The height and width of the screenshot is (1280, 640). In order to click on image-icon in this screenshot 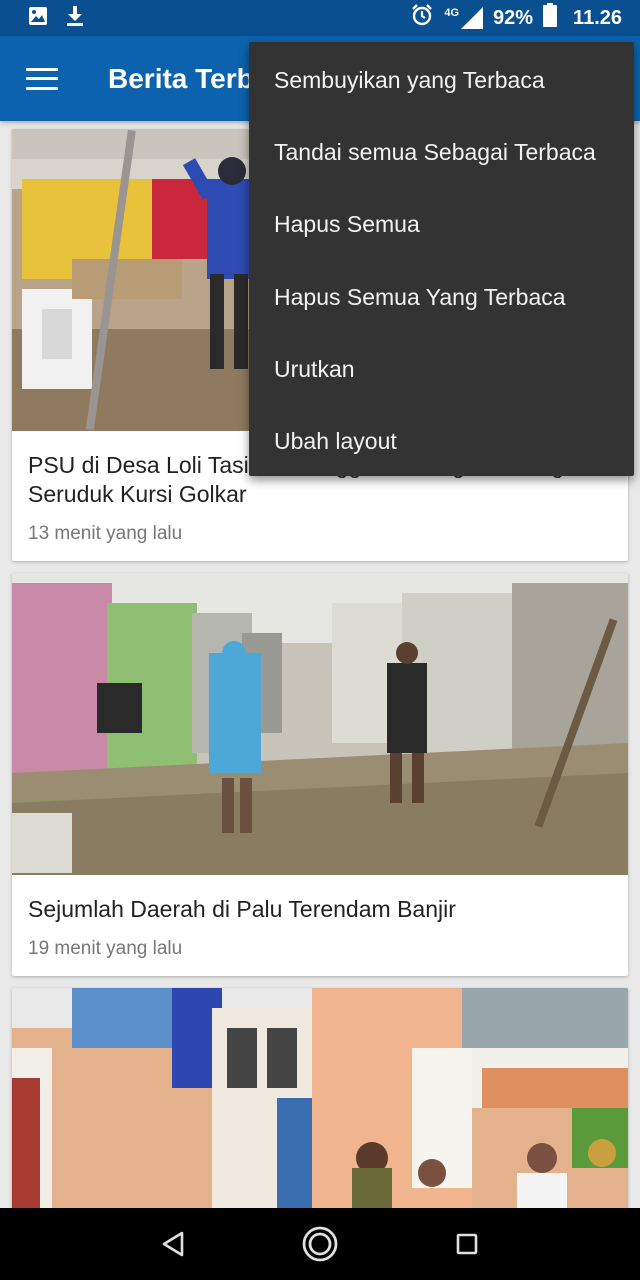, I will do `click(38, 18)`.